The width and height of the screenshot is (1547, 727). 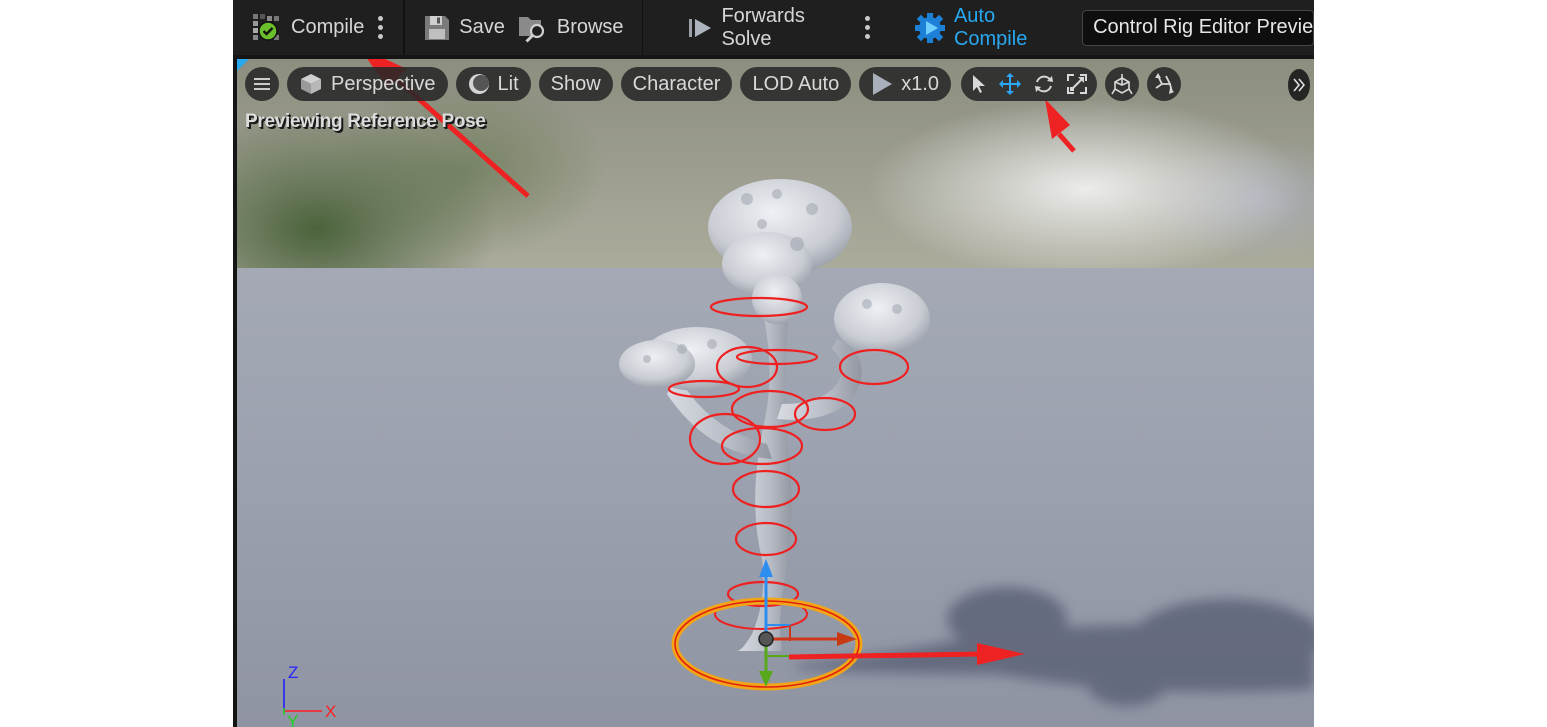 I want to click on show-button: Show, so click(x=575, y=84).